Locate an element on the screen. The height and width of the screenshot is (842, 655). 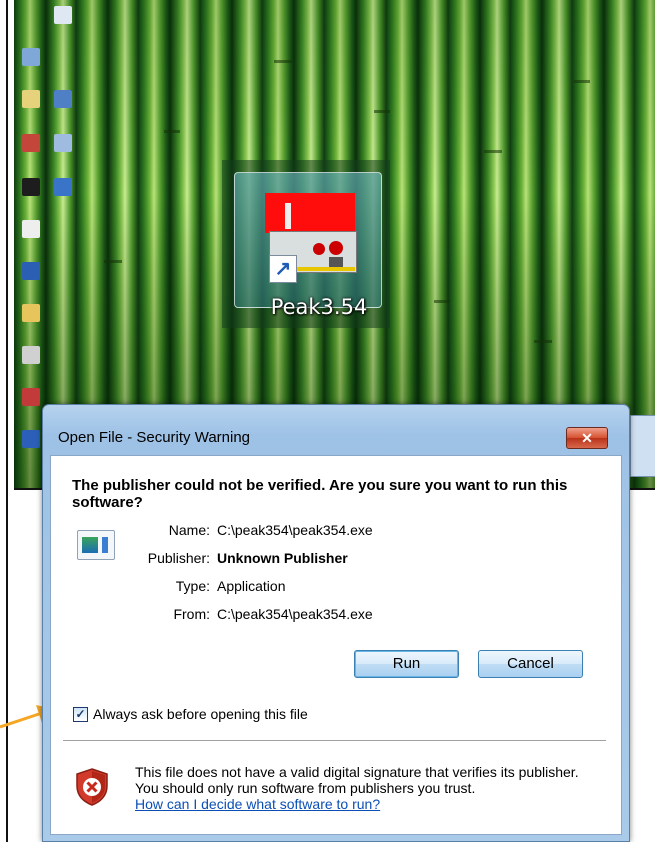
shortcut-label: Peak3.54 is located at coordinates (319, 307).